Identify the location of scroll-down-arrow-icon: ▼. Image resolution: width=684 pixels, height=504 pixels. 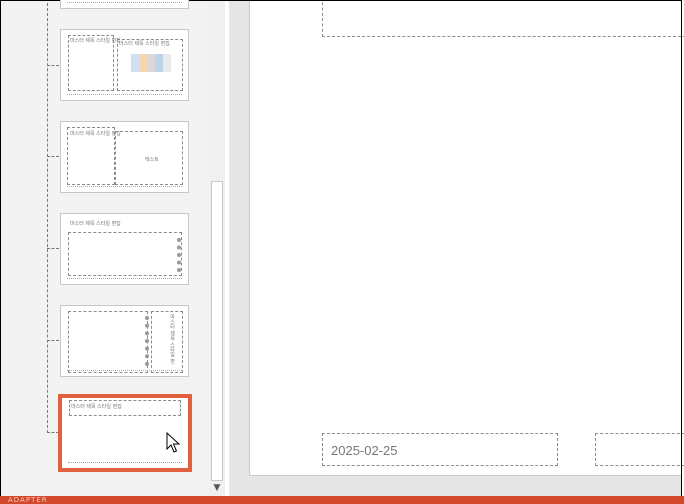
(217, 488).